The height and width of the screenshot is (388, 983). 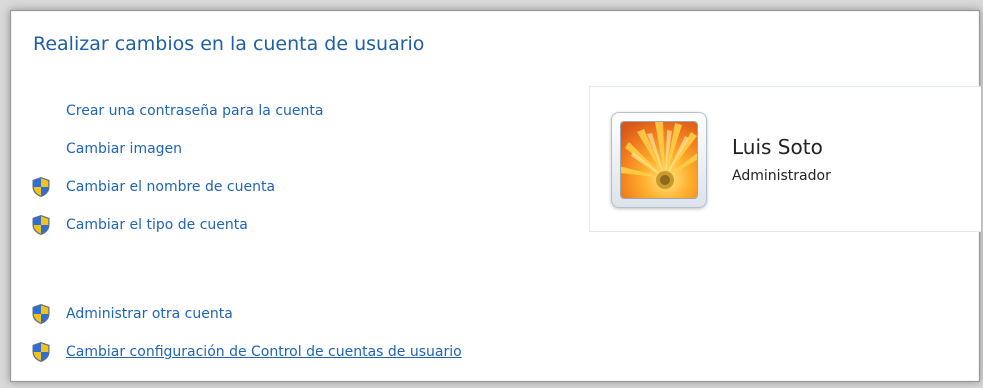 I want to click on change-picture-link: Cambiar imagen, so click(x=124, y=149).